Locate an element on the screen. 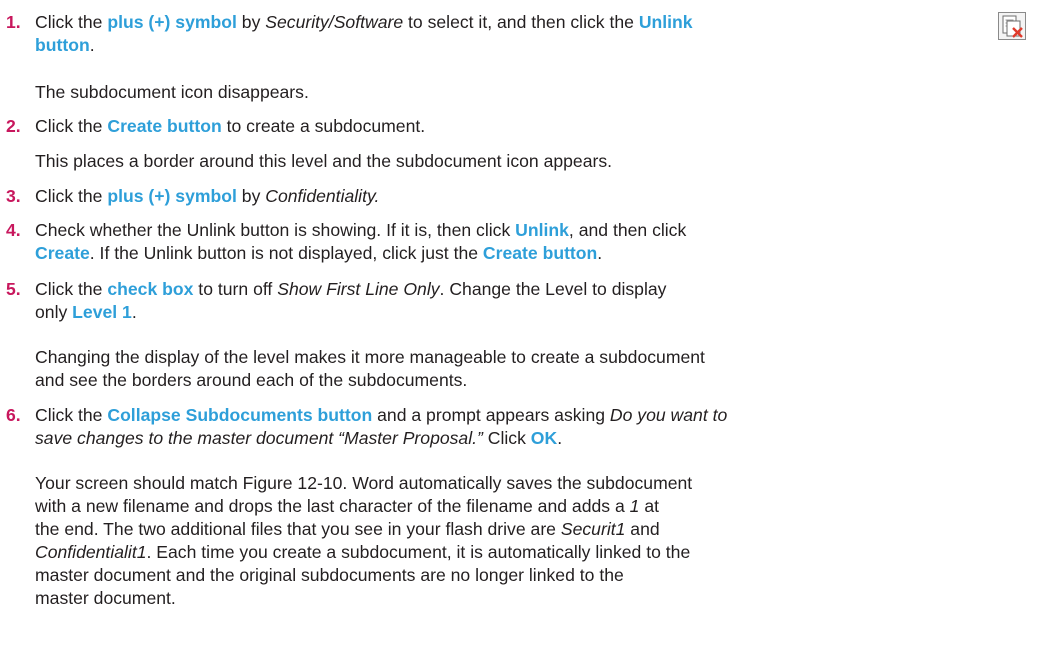  text-run: to create a subdocument. is located at coordinates (323, 126).